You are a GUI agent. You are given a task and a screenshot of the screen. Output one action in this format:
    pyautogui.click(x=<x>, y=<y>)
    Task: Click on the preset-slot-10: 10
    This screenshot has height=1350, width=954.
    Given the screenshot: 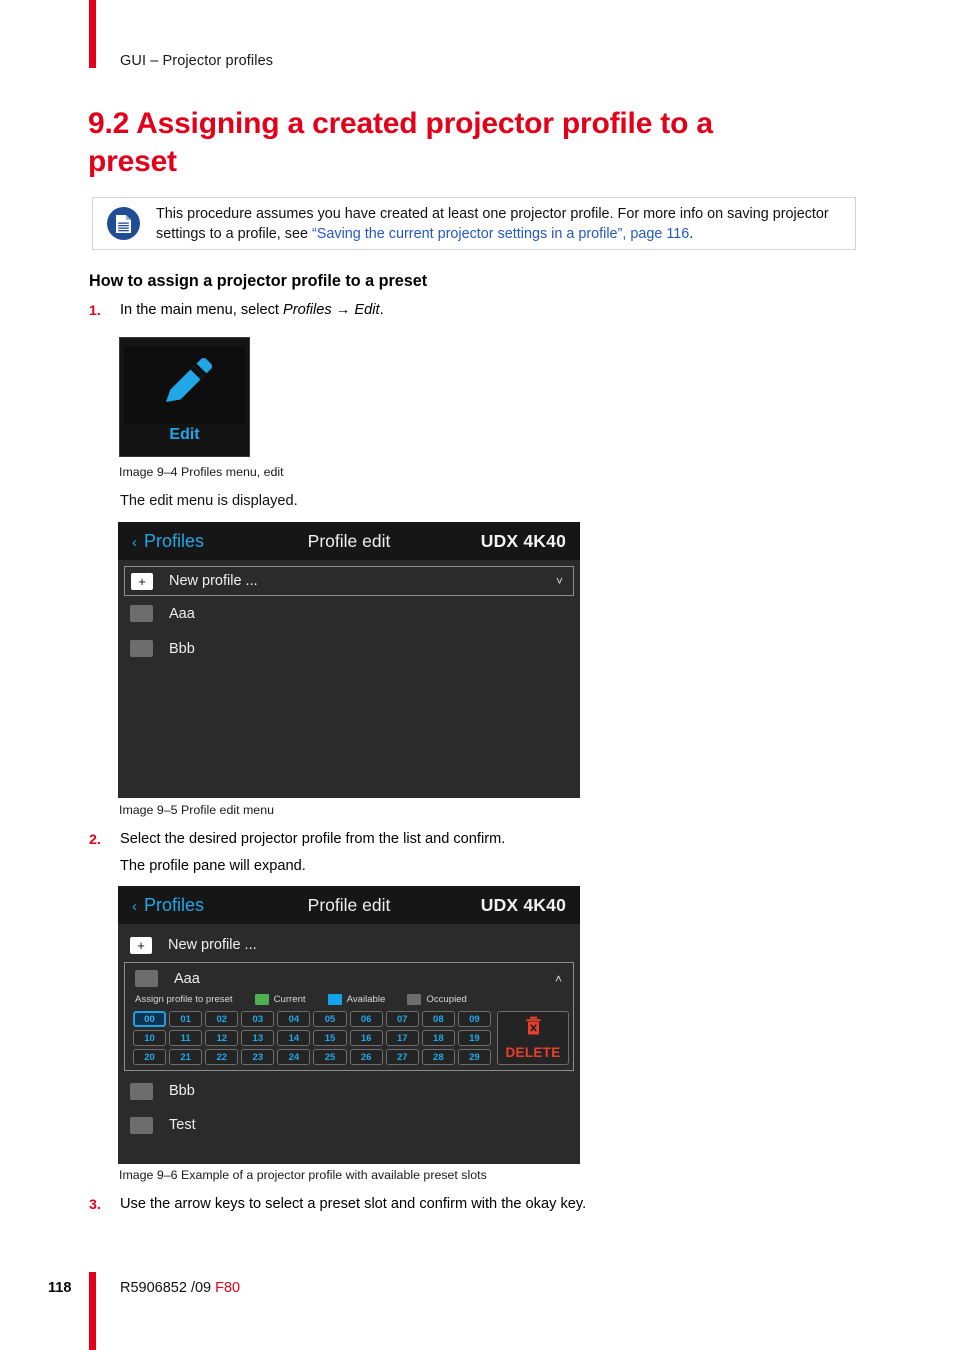 What is the action you would take?
    pyautogui.click(x=150, y=1038)
    